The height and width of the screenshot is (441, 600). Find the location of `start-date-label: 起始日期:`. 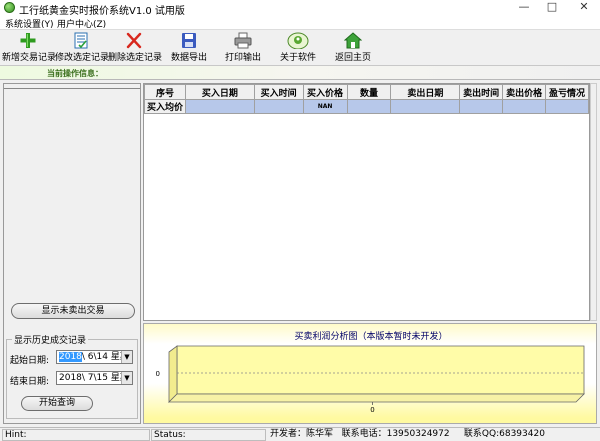

start-date-label: 起始日期: is located at coordinates (30, 361).